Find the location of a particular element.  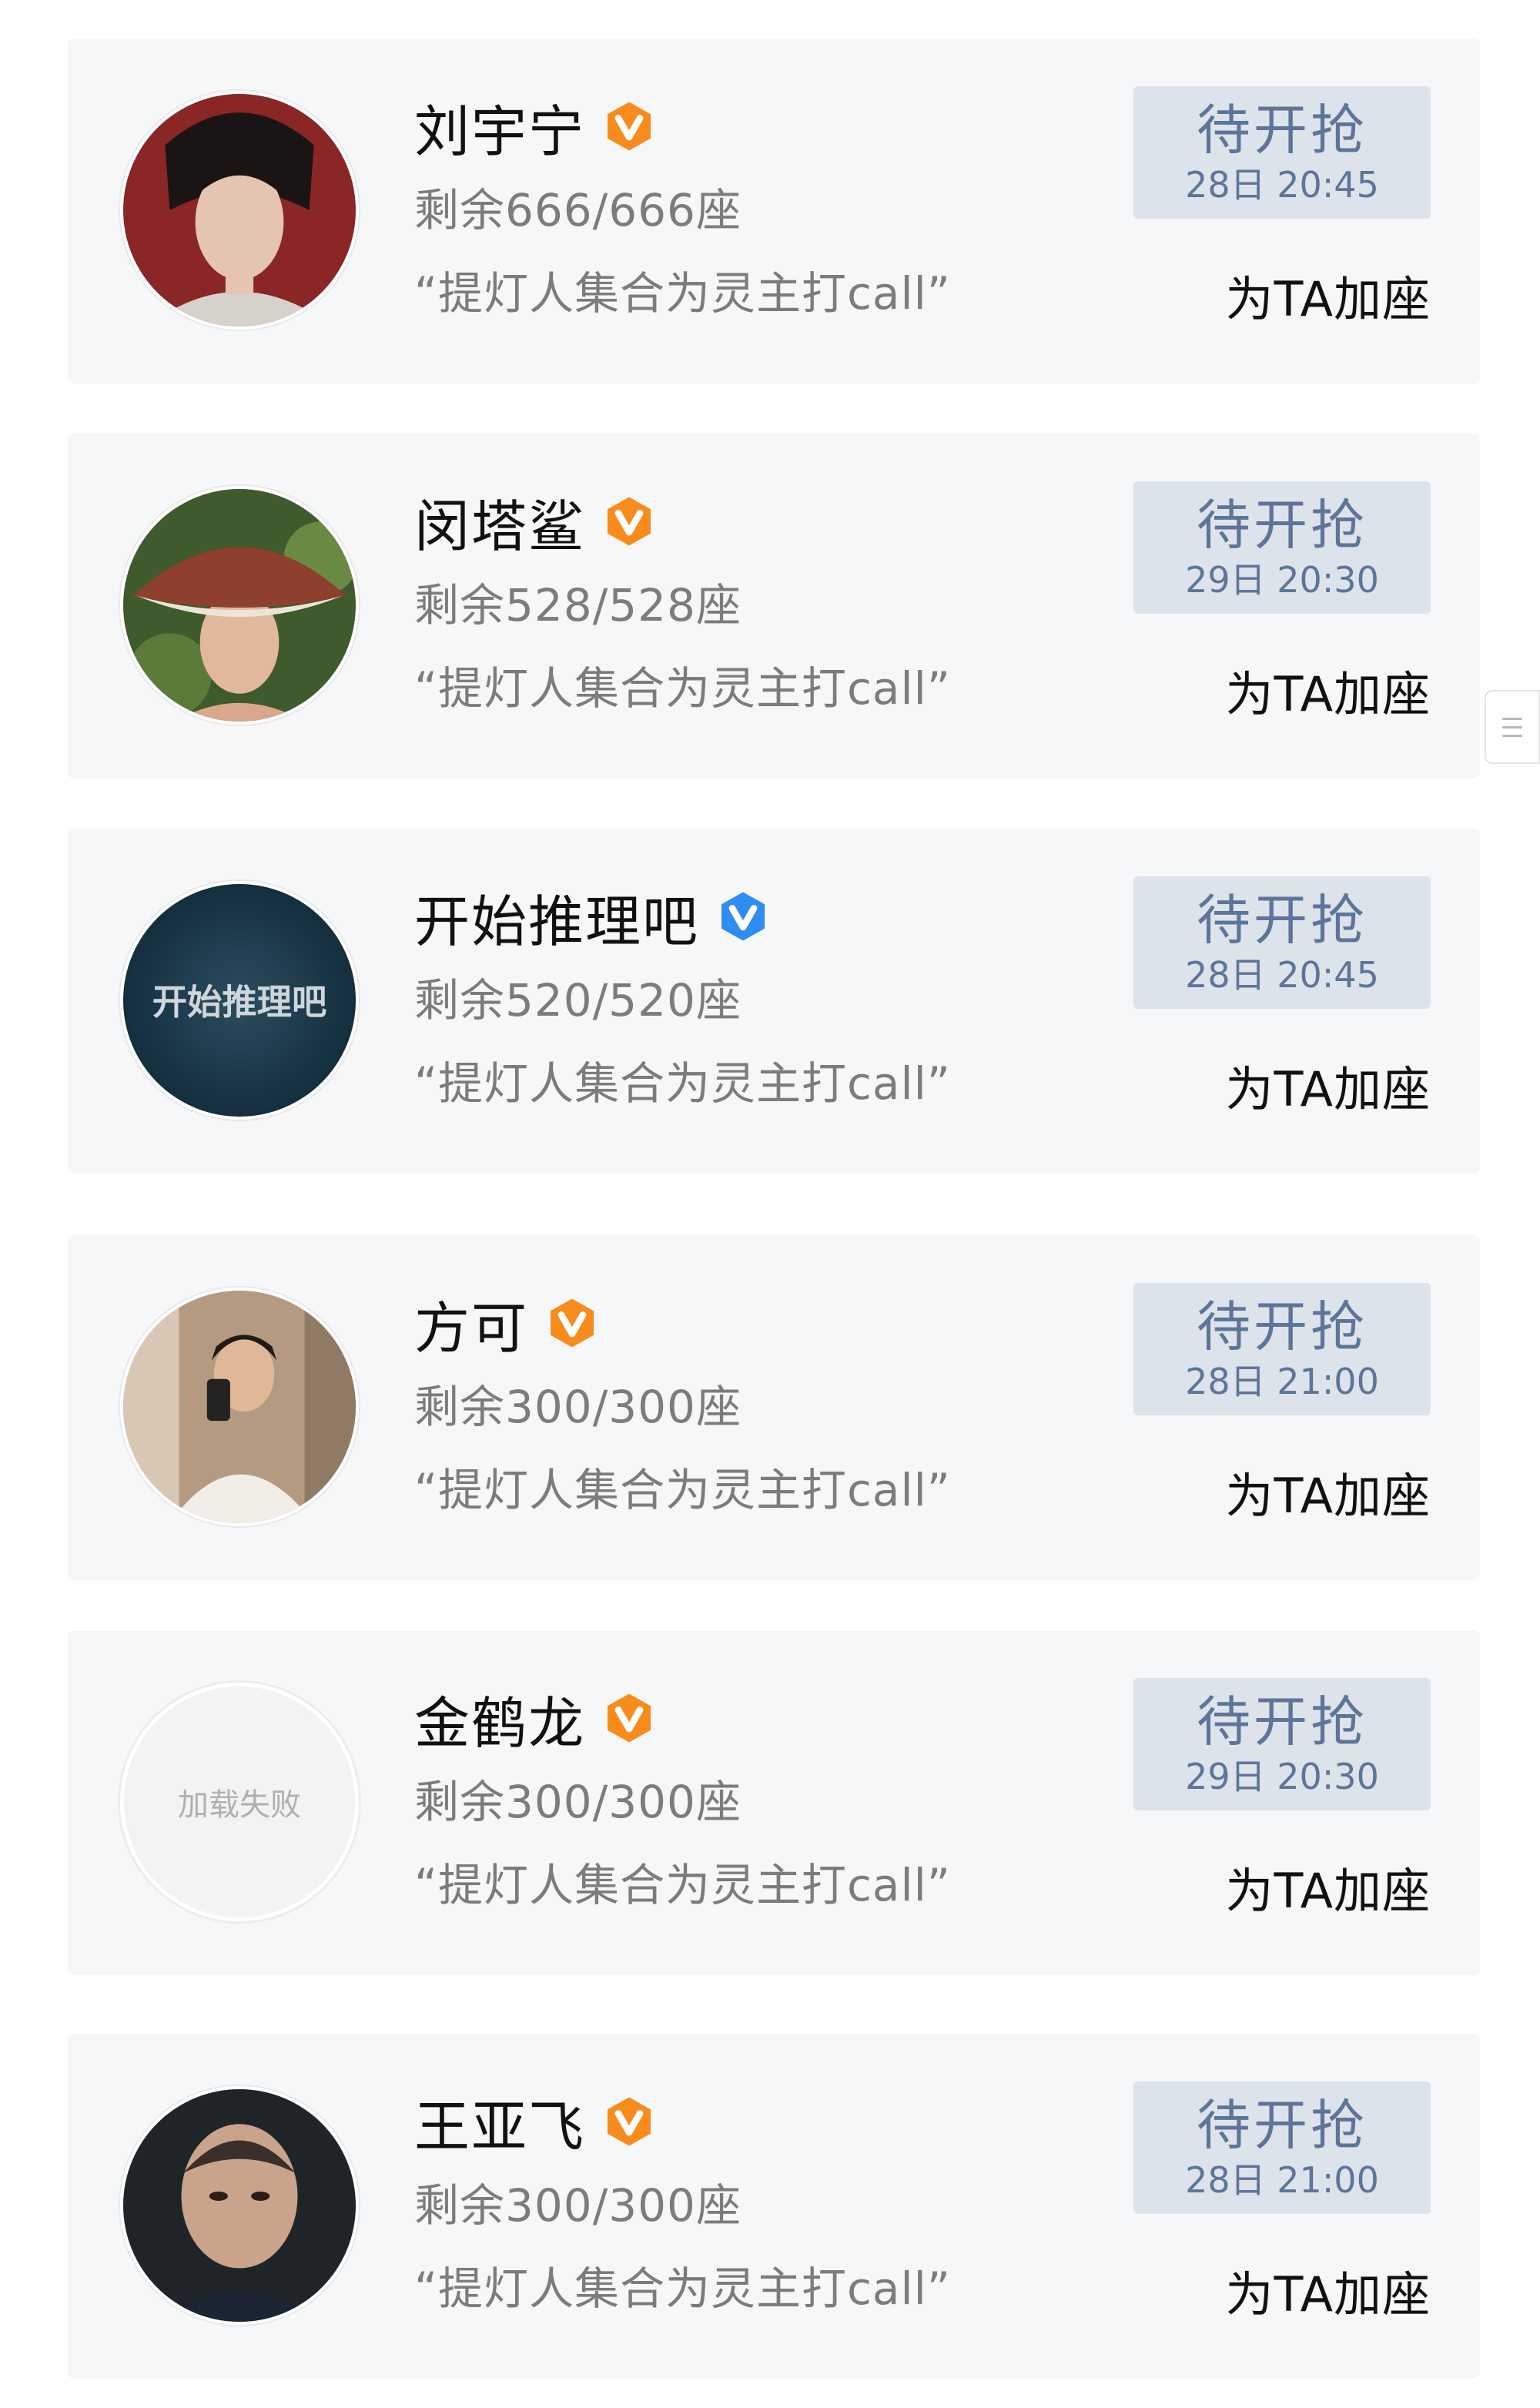

logo-avatar: 开始推理吧 is located at coordinates (239, 1000).